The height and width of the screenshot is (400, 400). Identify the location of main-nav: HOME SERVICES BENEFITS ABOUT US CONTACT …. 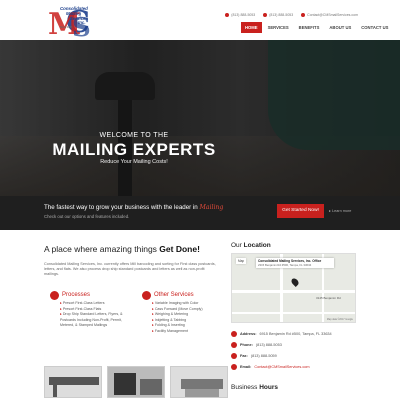
(316, 27).